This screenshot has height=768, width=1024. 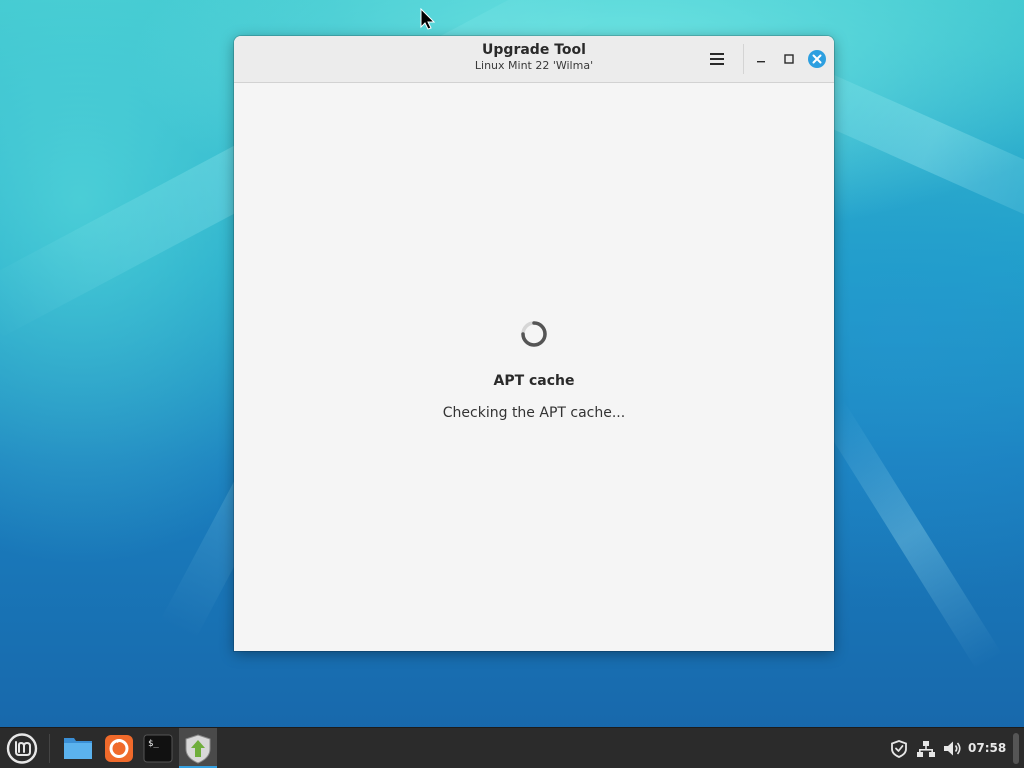 I want to click on taskbar-divider, so click(x=49, y=748).